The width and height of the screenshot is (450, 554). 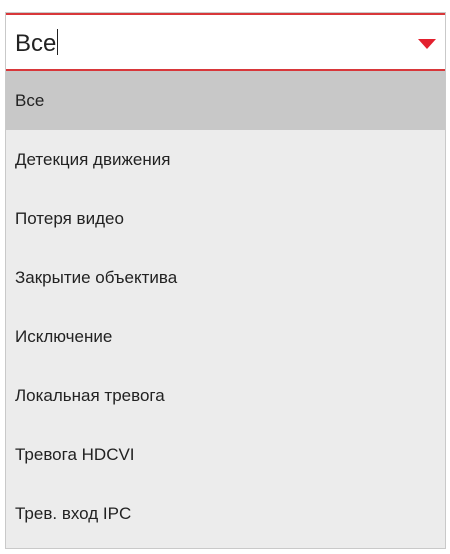 What do you see at coordinates (427, 44) in the screenshot?
I see `chevron-down-icon` at bounding box center [427, 44].